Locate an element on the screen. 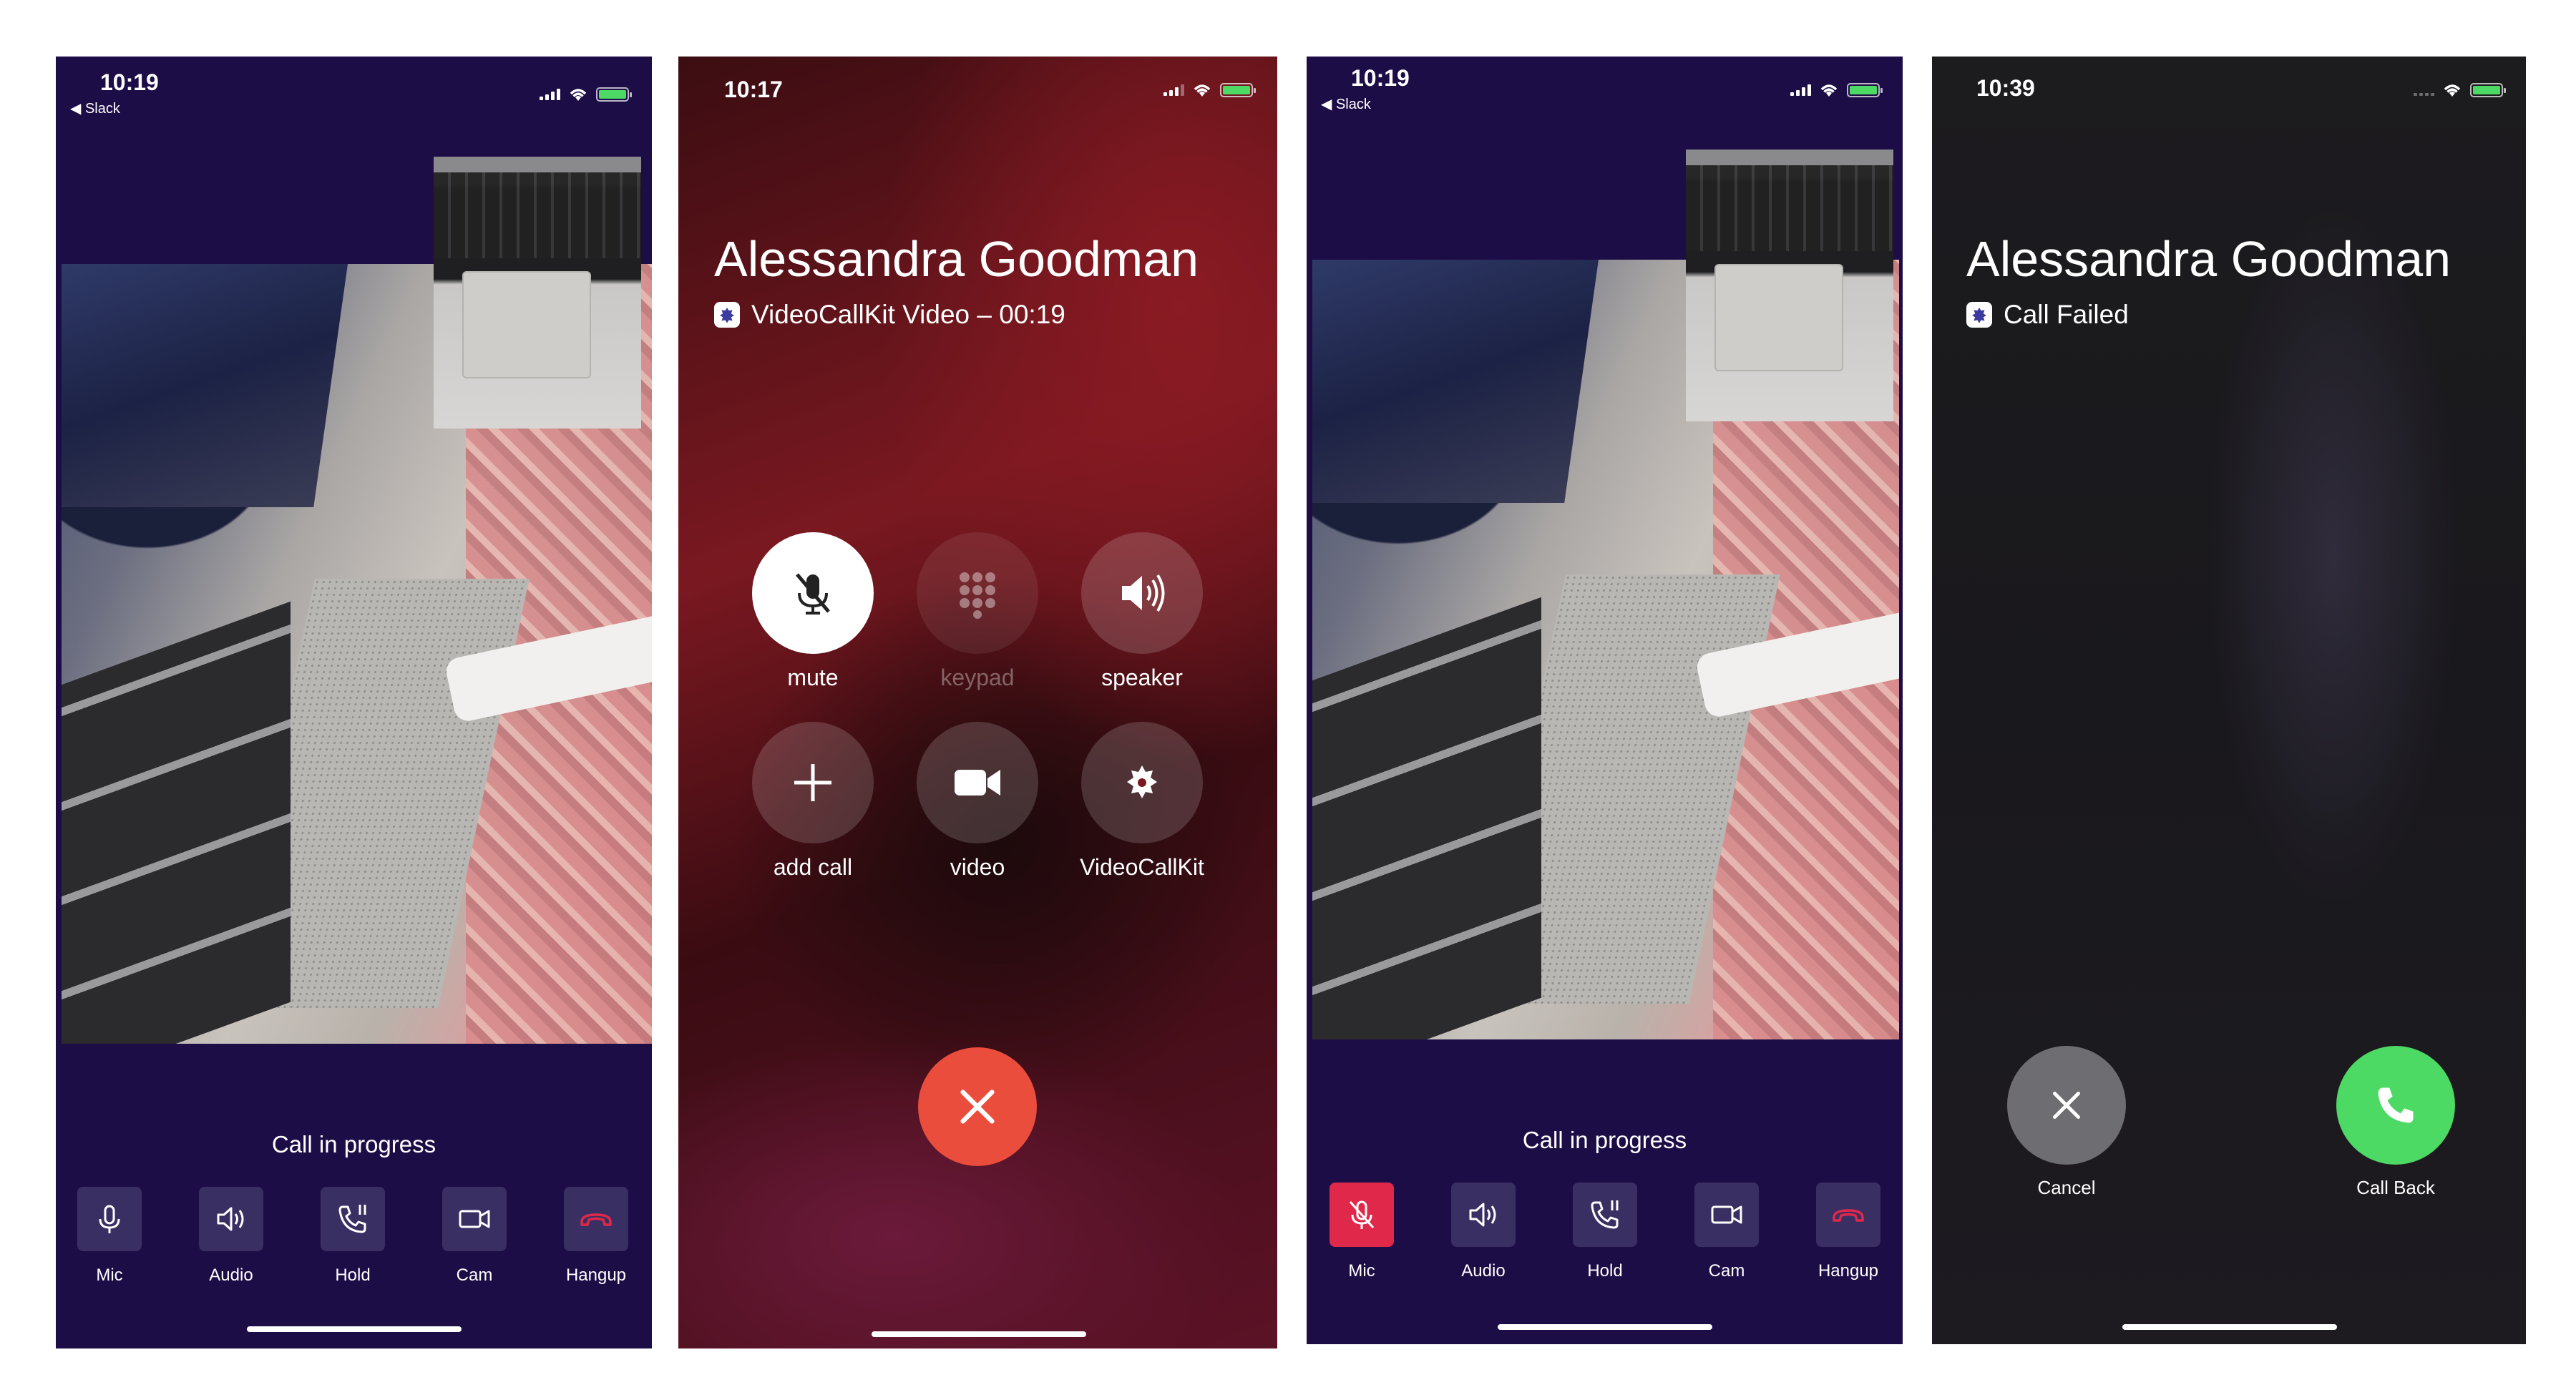 This screenshot has height=1400, width=2576. cancel-label: Cancel is located at coordinates (2066, 1187).